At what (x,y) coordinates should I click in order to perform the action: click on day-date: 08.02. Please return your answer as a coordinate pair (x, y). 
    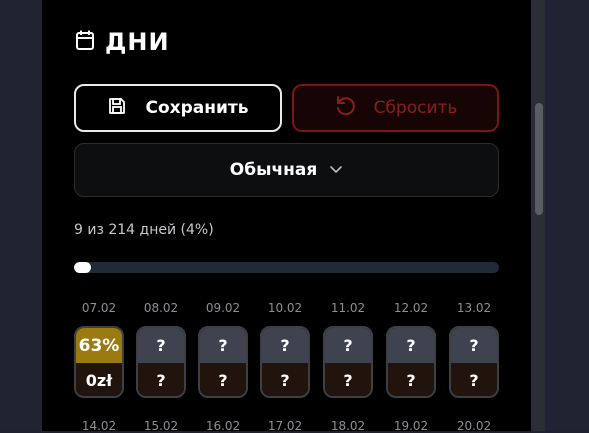
    Looking at the image, I should click on (161, 308).